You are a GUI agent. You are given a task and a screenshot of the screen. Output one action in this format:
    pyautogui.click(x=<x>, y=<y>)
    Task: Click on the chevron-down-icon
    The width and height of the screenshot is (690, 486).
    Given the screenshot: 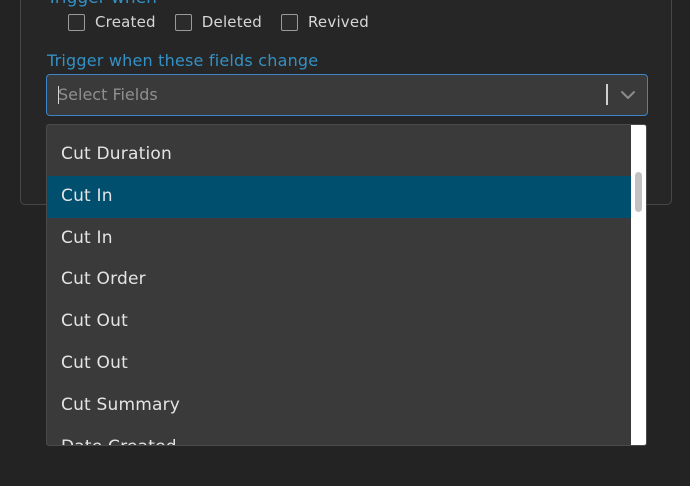 What is the action you would take?
    pyautogui.click(x=628, y=95)
    